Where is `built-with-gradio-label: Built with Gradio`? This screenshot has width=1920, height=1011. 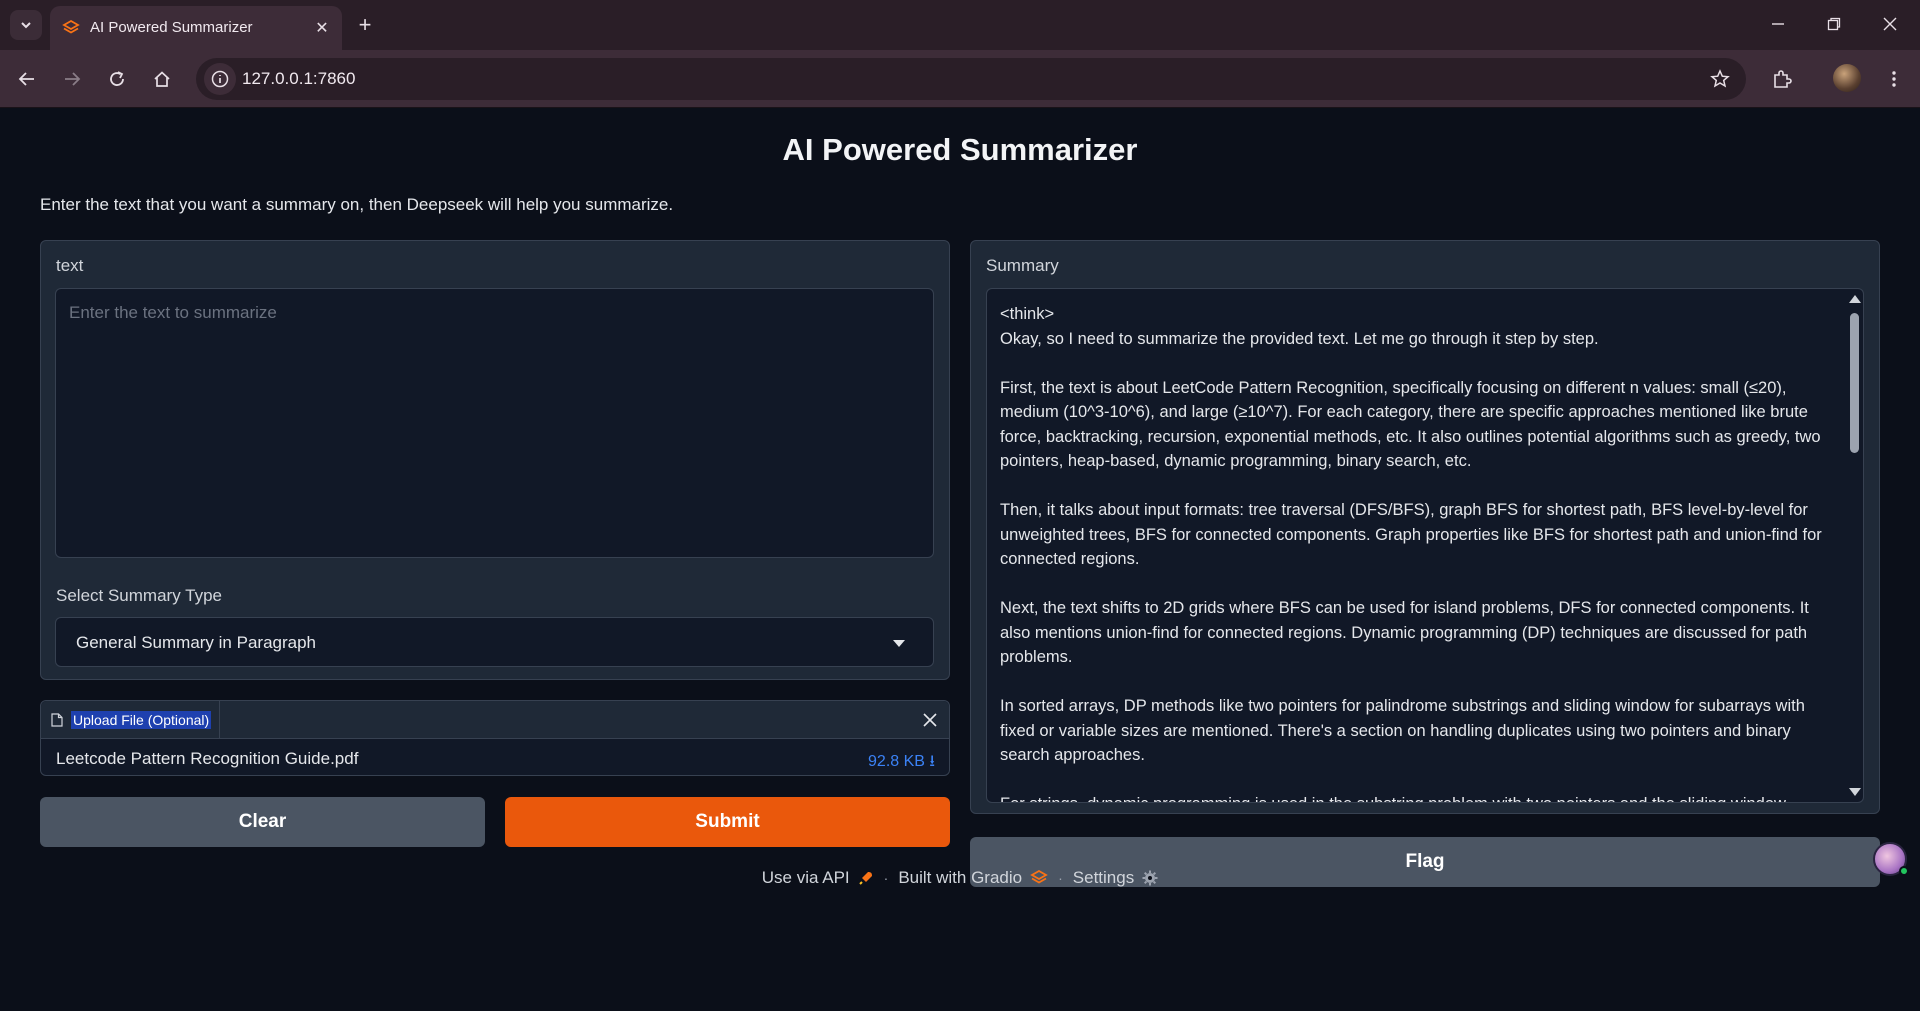
built-with-gradio-label: Built with Gradio is located at coordinates (960, 877).